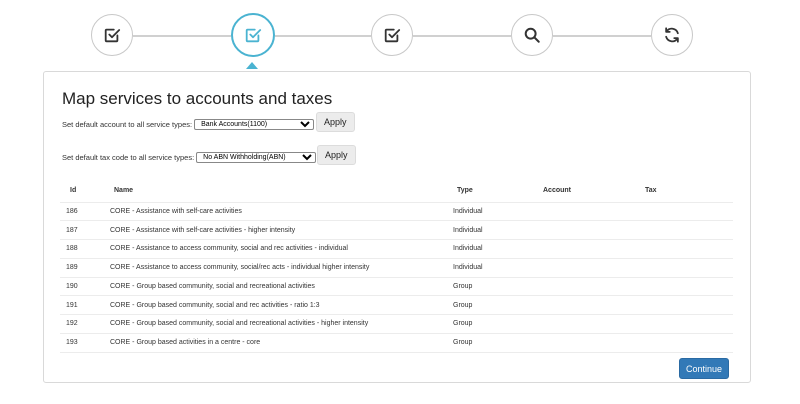 This screenshot has width=800, height=404. What do you see at coordinates (82, 305) in the screenshot?
I see `row-id: 191` at bounding box center [82, 305].